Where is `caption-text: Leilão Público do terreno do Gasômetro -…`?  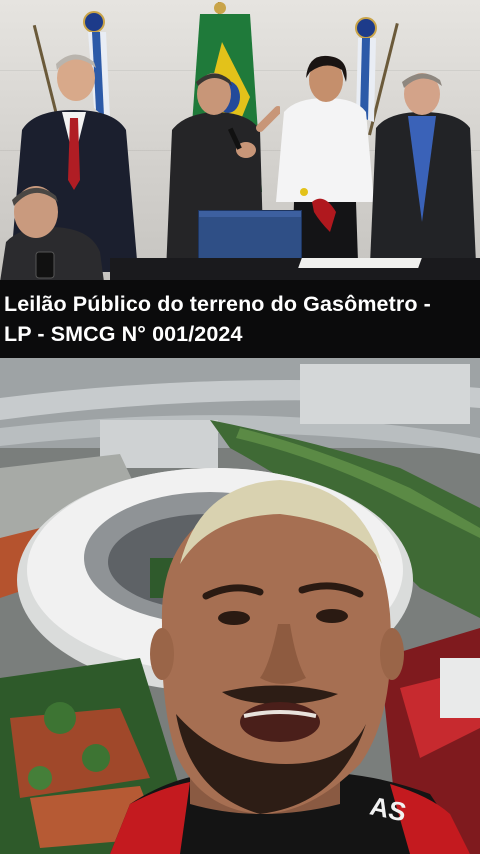
caption-text: Leilão Público do terreno do Gasômetro -… is located at coordinates (217, 319).